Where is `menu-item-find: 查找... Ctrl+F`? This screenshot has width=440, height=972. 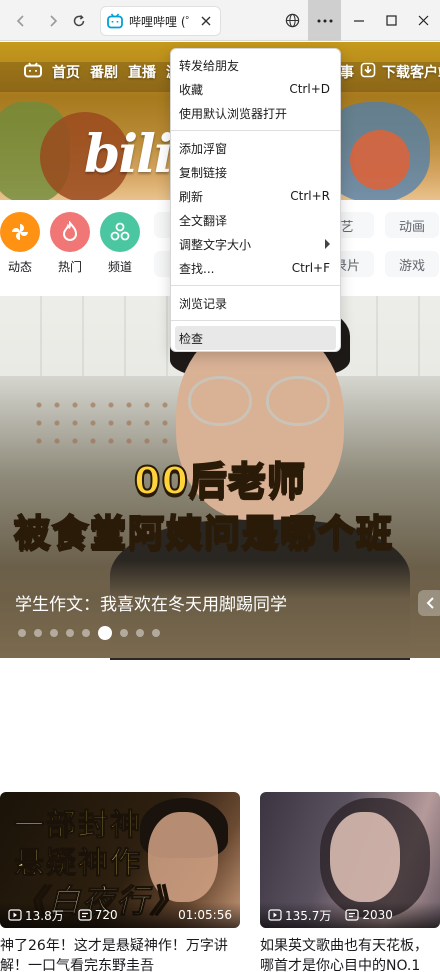 menu-item-find: 查找... Ctrl+F is located at coordinates (255, 268).